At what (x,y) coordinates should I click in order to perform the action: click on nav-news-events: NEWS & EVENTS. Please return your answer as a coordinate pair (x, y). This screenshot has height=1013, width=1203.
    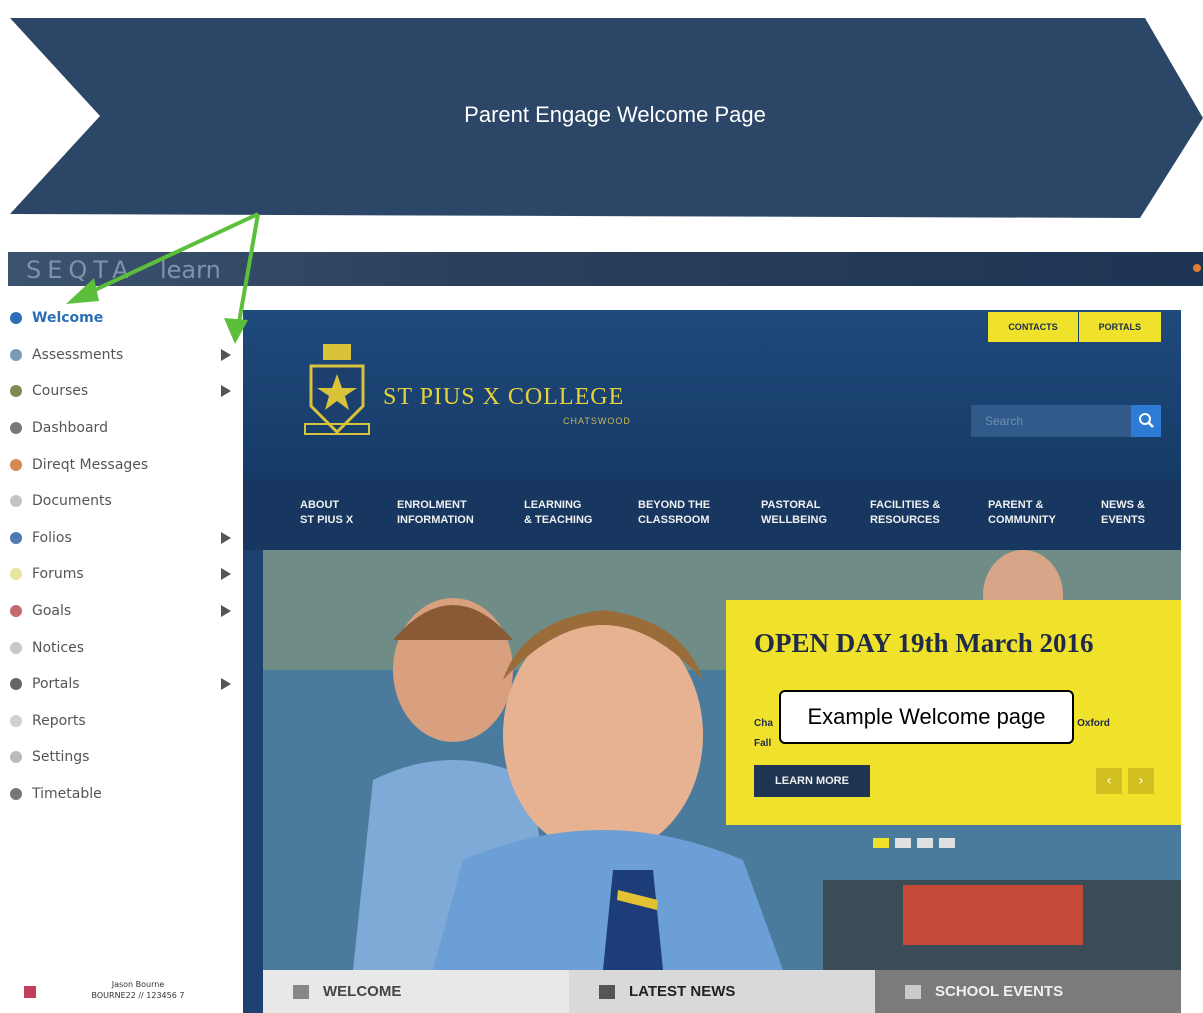
    Looking at the image, I should click on (1131, 515).